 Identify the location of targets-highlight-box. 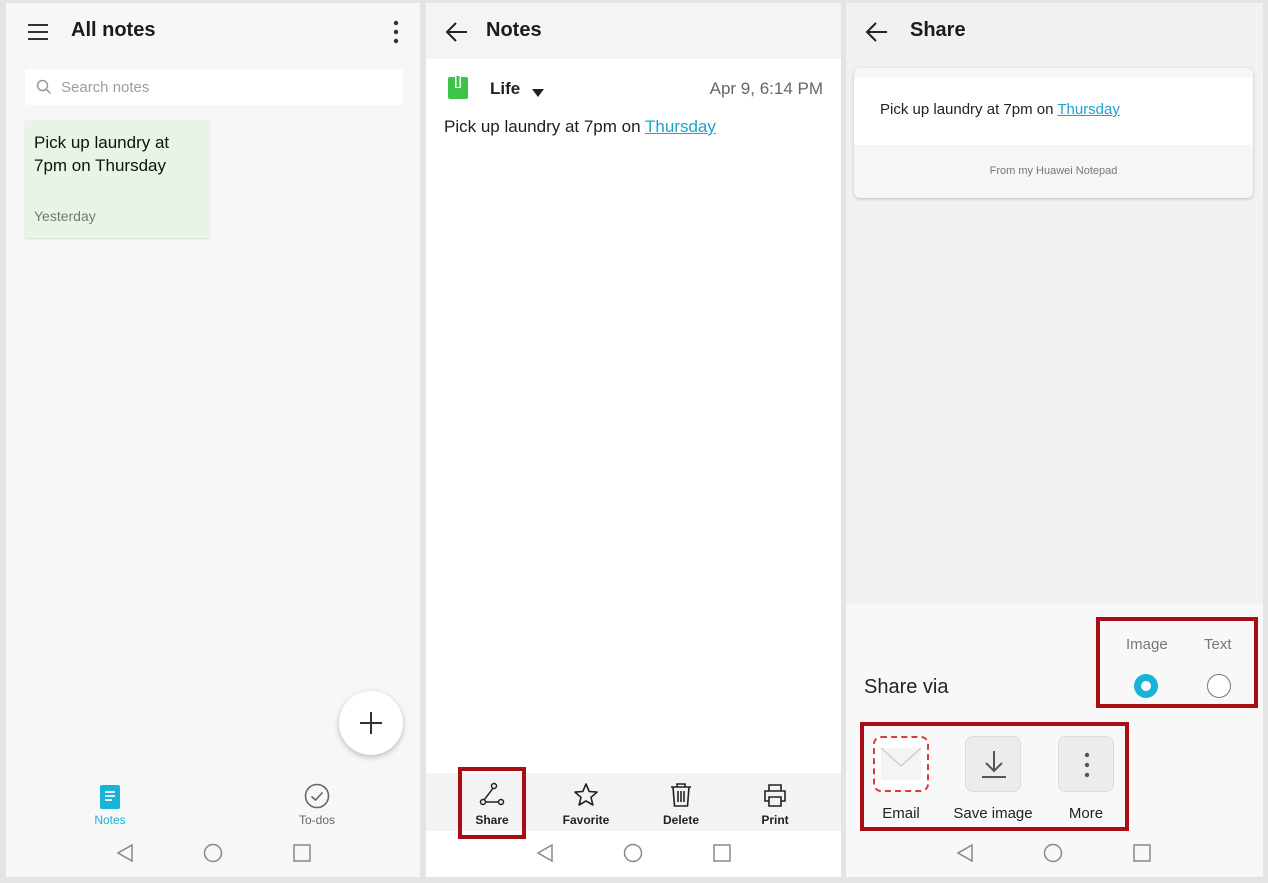
(994, 776).